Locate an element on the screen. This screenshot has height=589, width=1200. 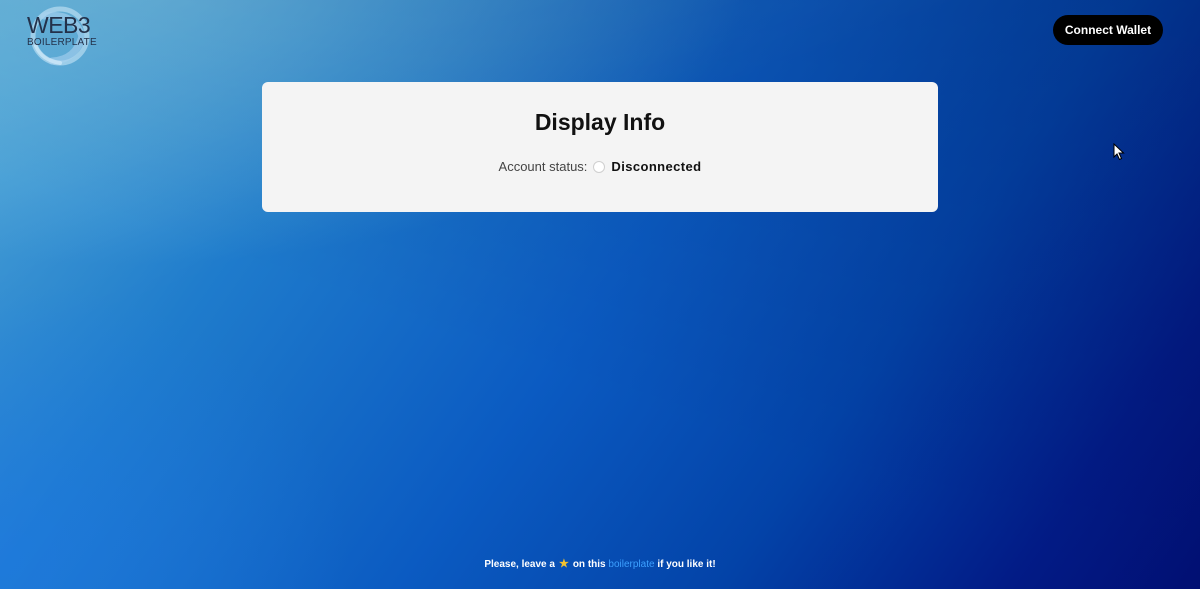
star-icon: ★ is located at coordinates (563, 564).